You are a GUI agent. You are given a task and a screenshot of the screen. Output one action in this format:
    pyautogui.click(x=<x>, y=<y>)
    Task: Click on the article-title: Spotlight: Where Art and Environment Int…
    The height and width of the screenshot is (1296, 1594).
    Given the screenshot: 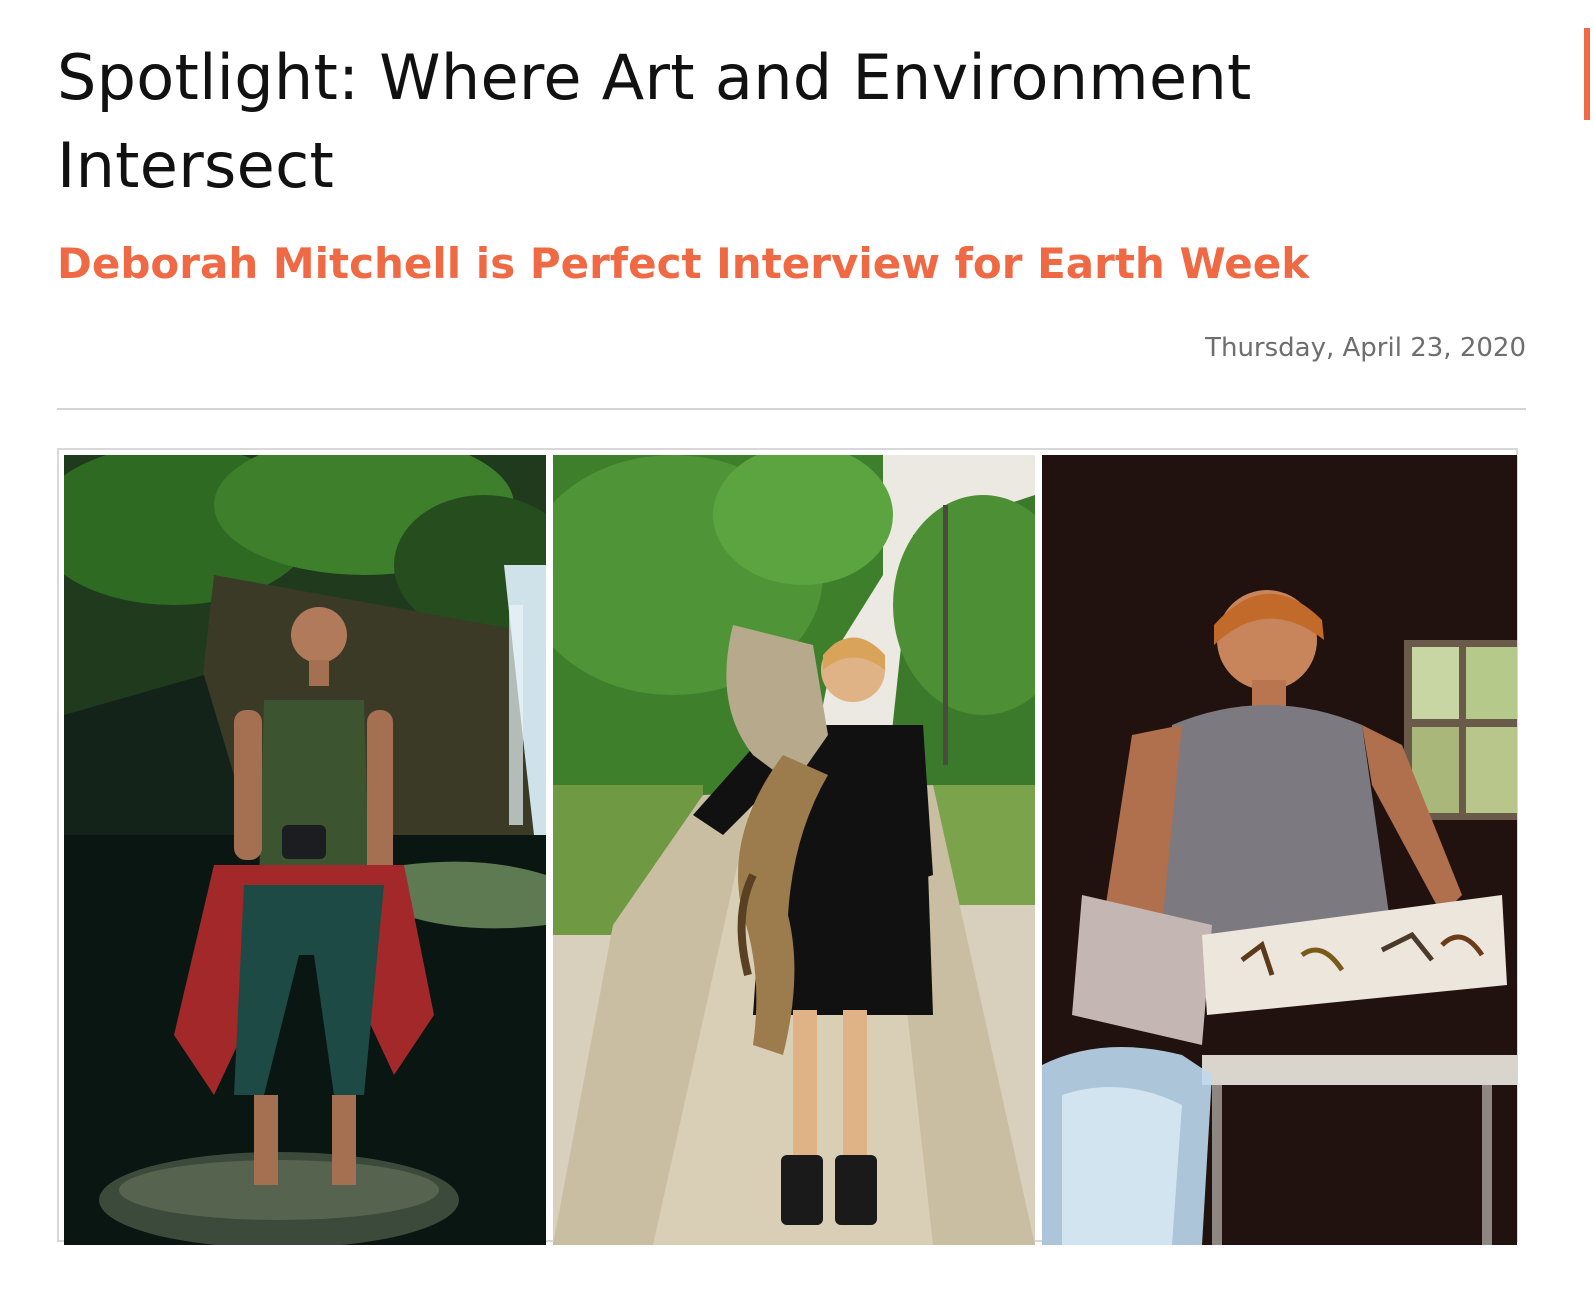 What is the action you would take?
    pyautogui.click(x=654, y=121)
    